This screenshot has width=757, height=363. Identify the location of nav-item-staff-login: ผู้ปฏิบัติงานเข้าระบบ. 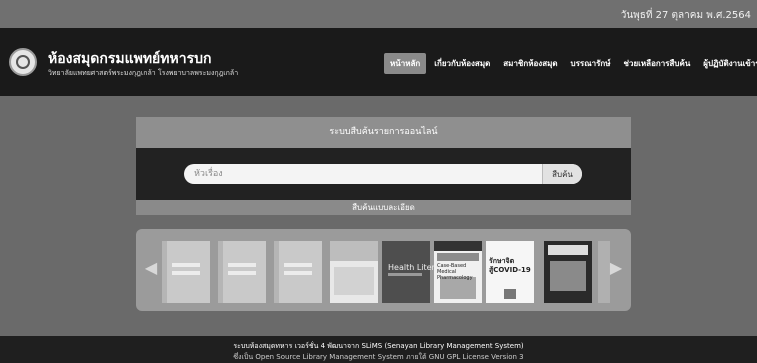
(730, 63).